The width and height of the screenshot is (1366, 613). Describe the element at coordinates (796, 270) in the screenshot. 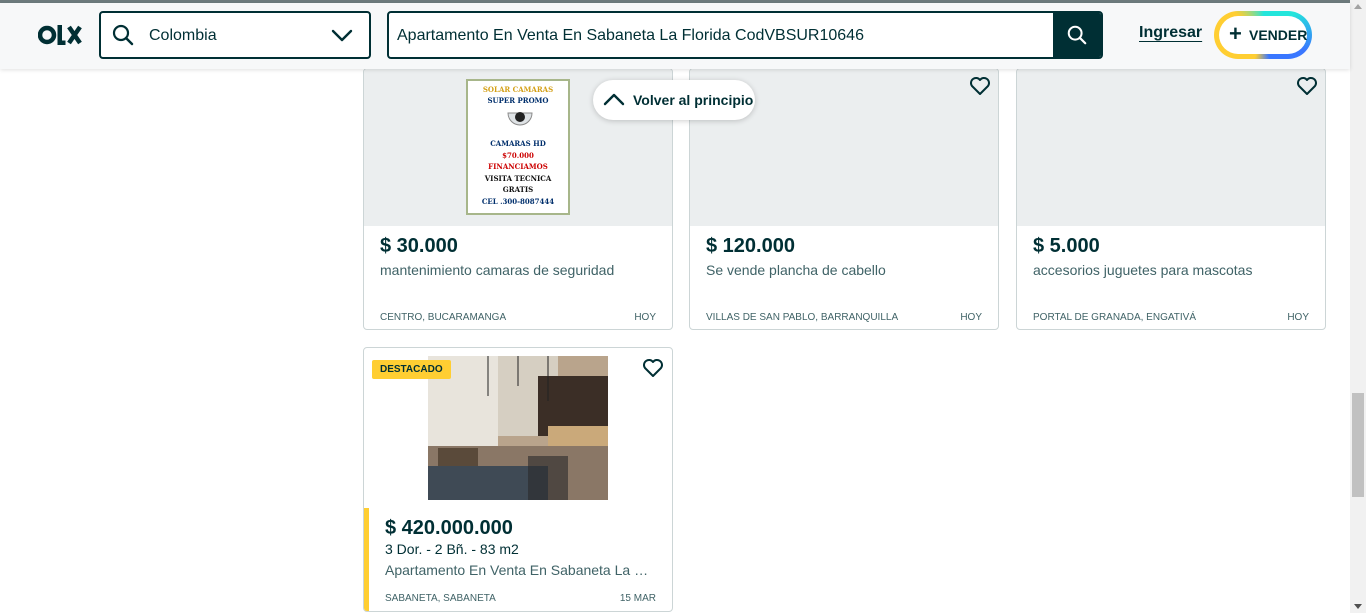

I see `listing-title: Se vende plancha de cabello` at that location.